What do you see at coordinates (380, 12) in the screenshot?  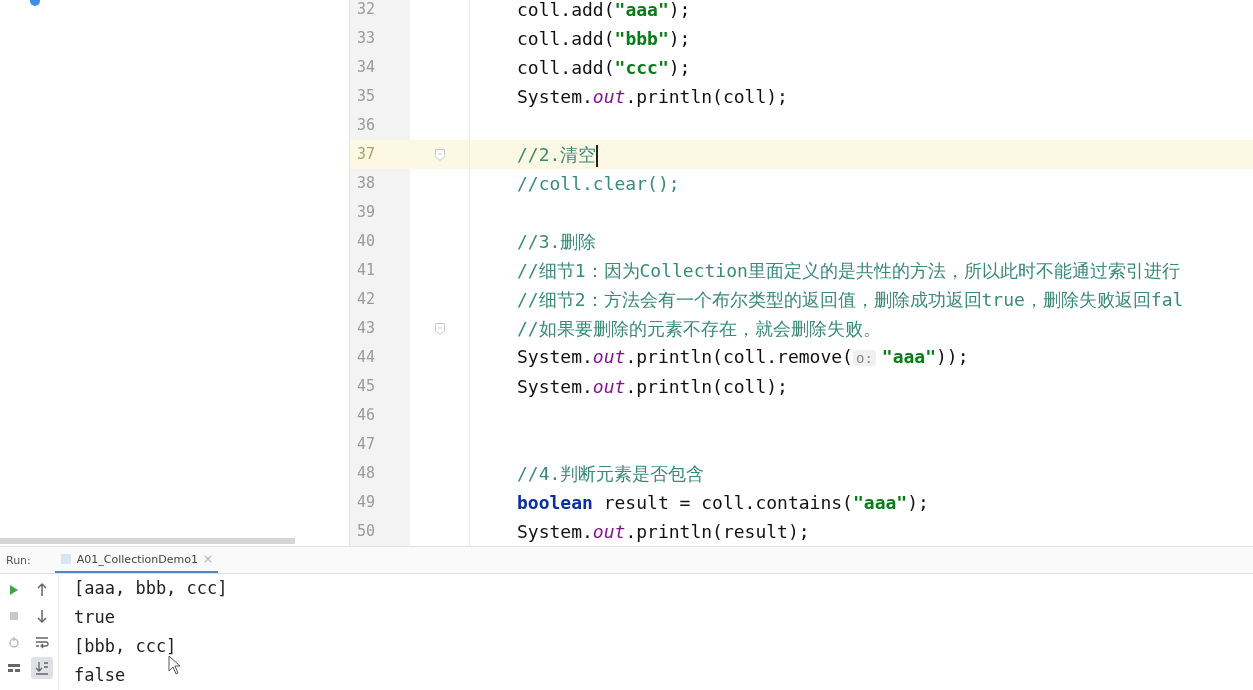 I see `line-number: 32` at bounding box center [380, 12].